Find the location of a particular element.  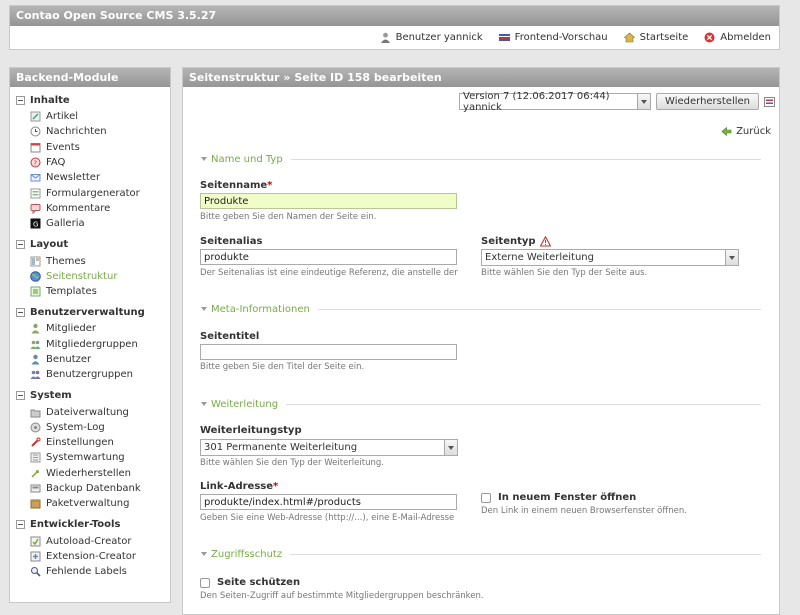

sidebar-item-paketverwaltung: Paketverwaltung is located at coordinates (90, 503).